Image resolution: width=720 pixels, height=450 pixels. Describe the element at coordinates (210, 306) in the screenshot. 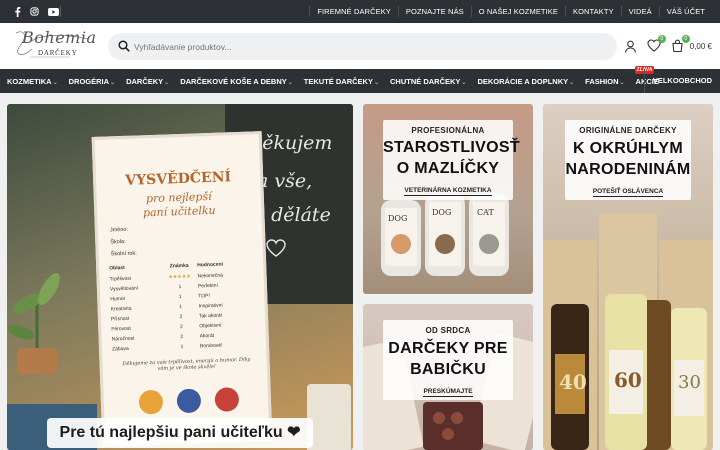

I see `cert-cell: Inspirativní` at that location.